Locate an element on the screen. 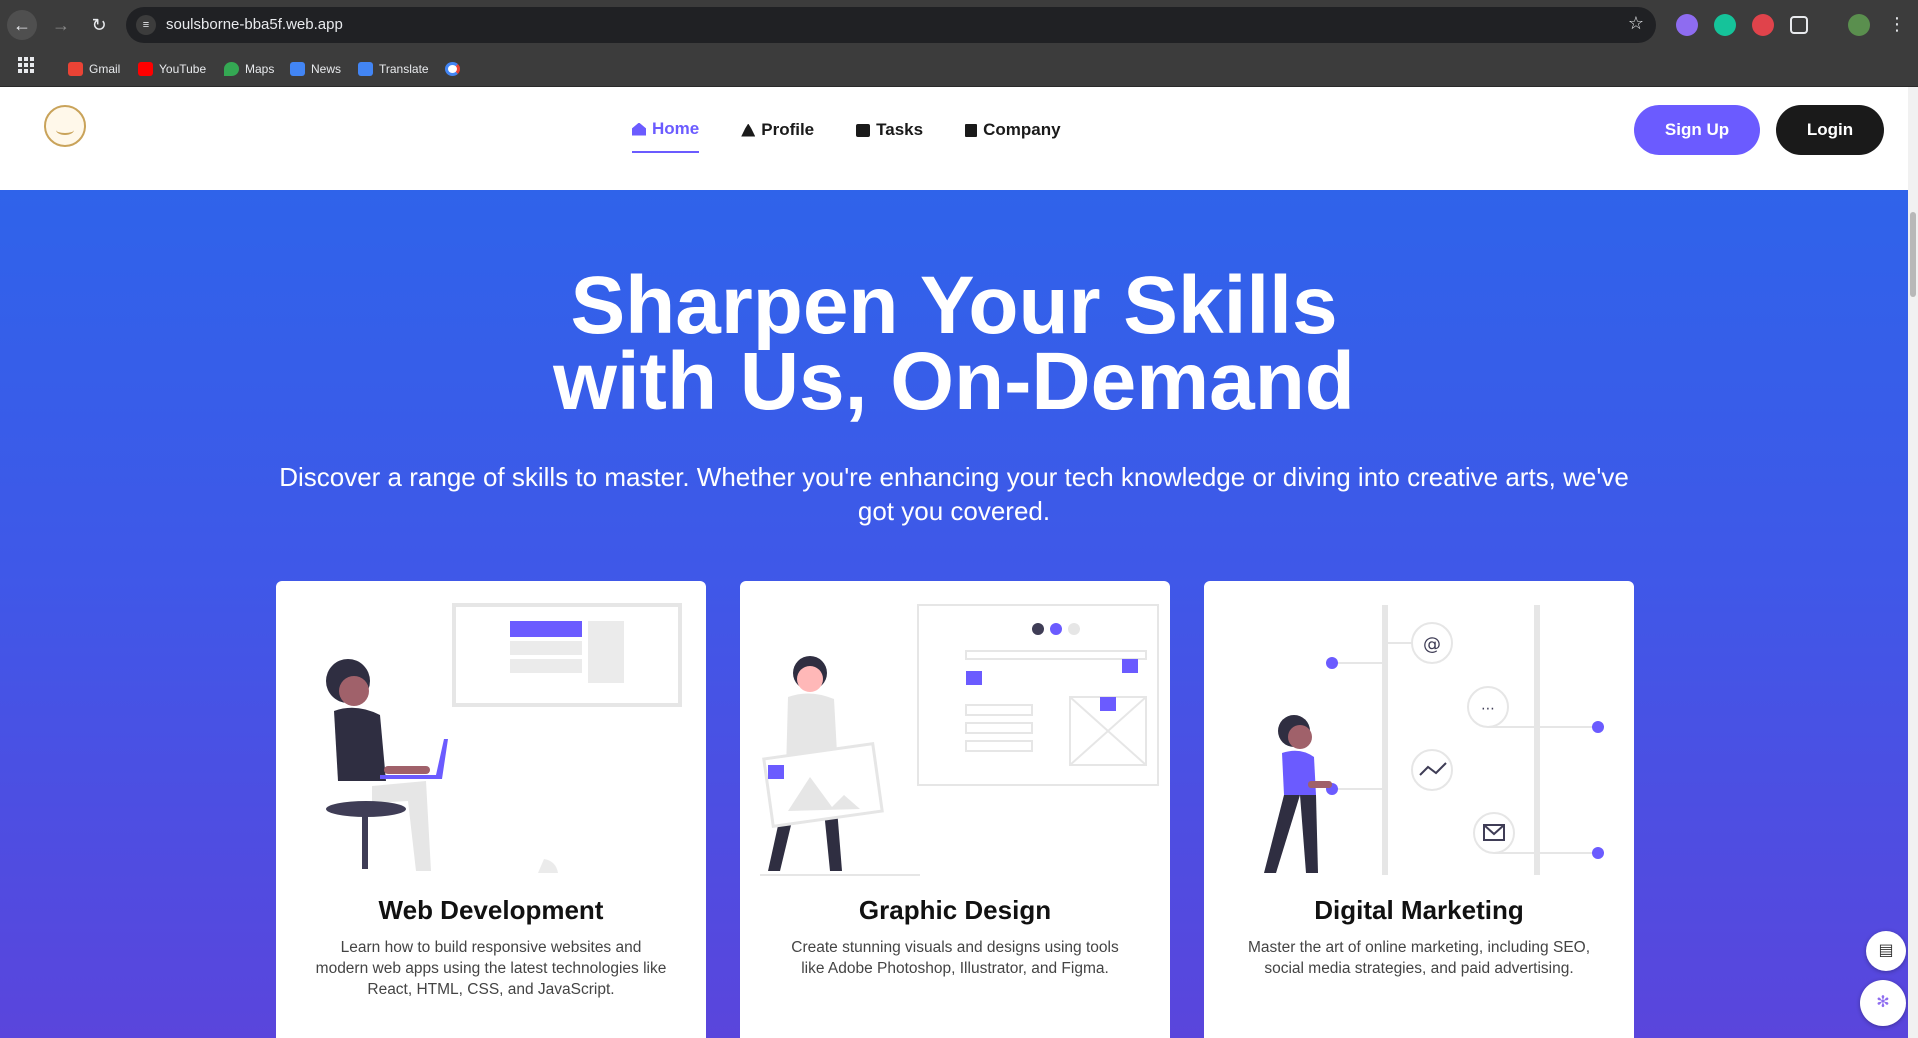  home-icon is located at coordinates (639, 129).